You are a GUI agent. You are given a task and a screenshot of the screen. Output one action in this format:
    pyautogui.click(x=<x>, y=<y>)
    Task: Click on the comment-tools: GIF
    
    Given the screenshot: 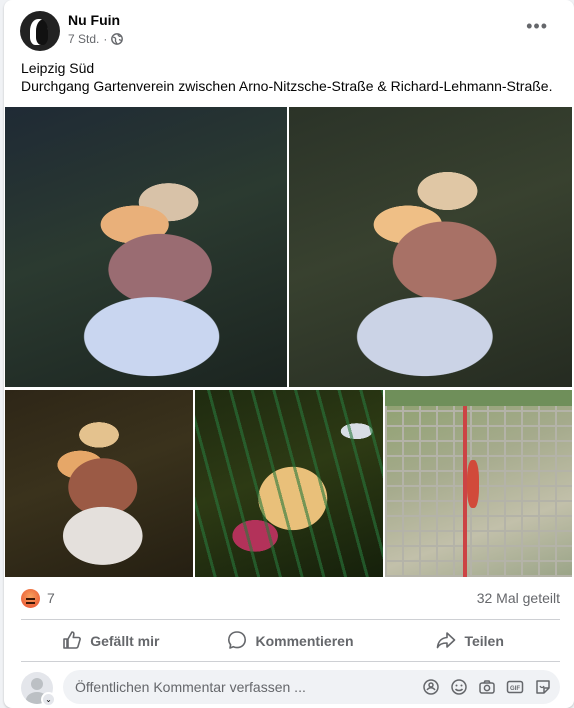 What is the action you would take?
    pyautogui.click(x=487, y=687)
    